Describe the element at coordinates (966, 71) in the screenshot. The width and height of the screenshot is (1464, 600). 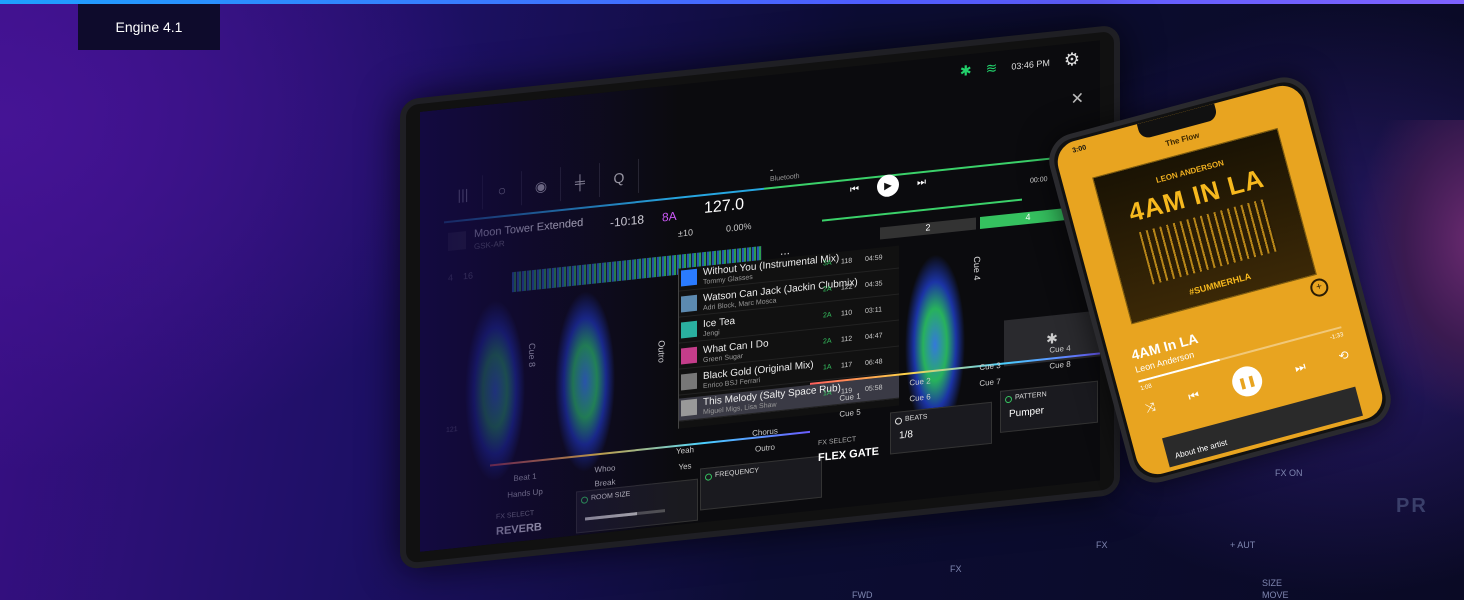
I see `bluetooth-icon: ✱` at that location.